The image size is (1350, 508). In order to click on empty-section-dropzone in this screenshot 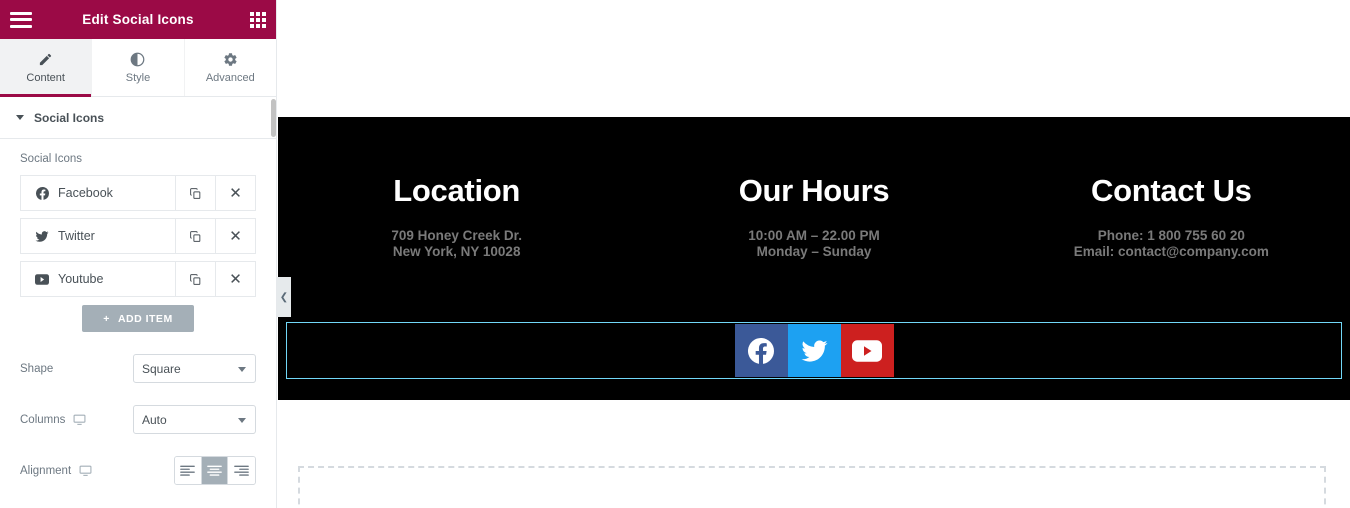, I will do `click(812, 487)`.